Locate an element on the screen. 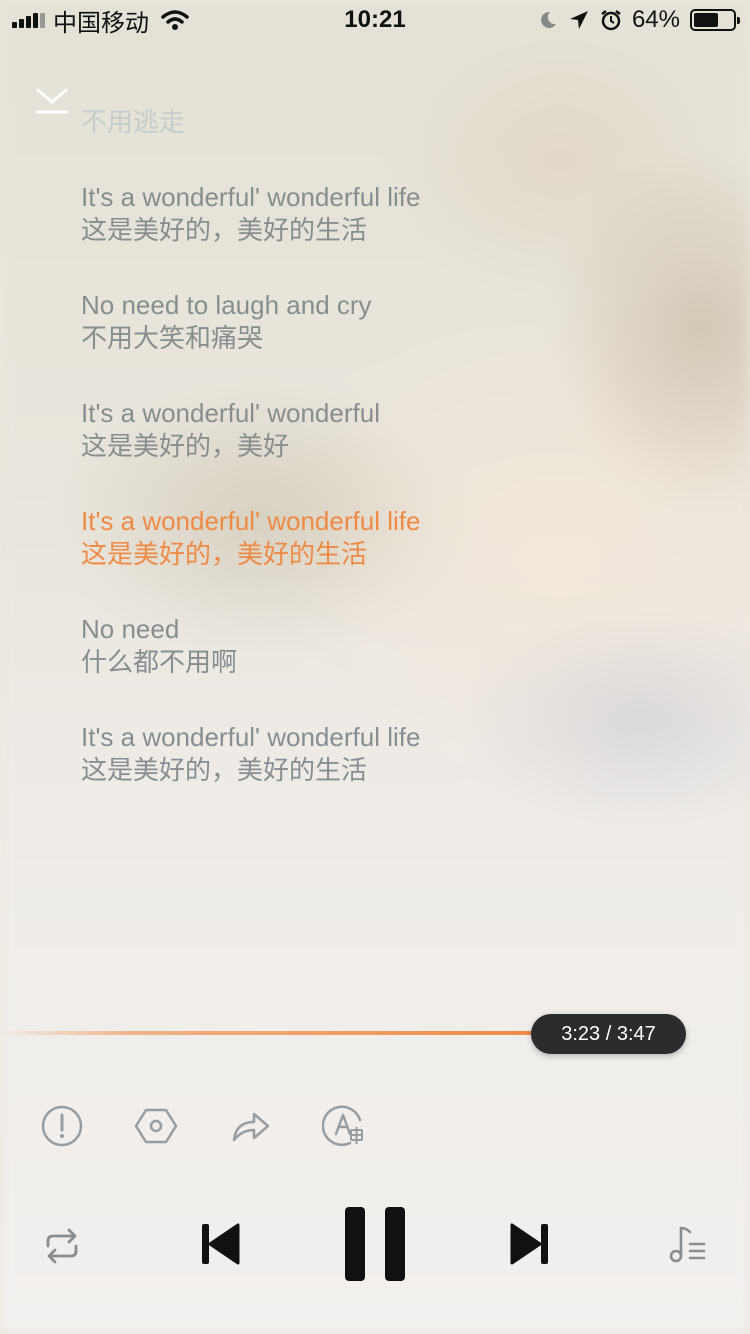 The height and width of the screenshot is (1334, 750). previous-track-button is located at coordinates (220, 1244).